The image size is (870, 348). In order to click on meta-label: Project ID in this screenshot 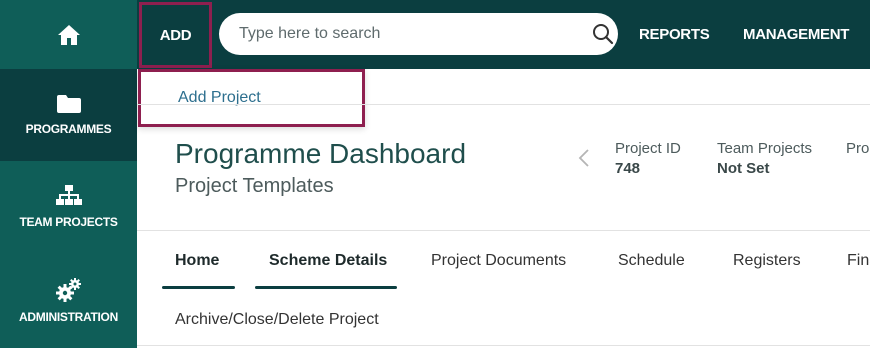, I will do `click(648, 148)`.